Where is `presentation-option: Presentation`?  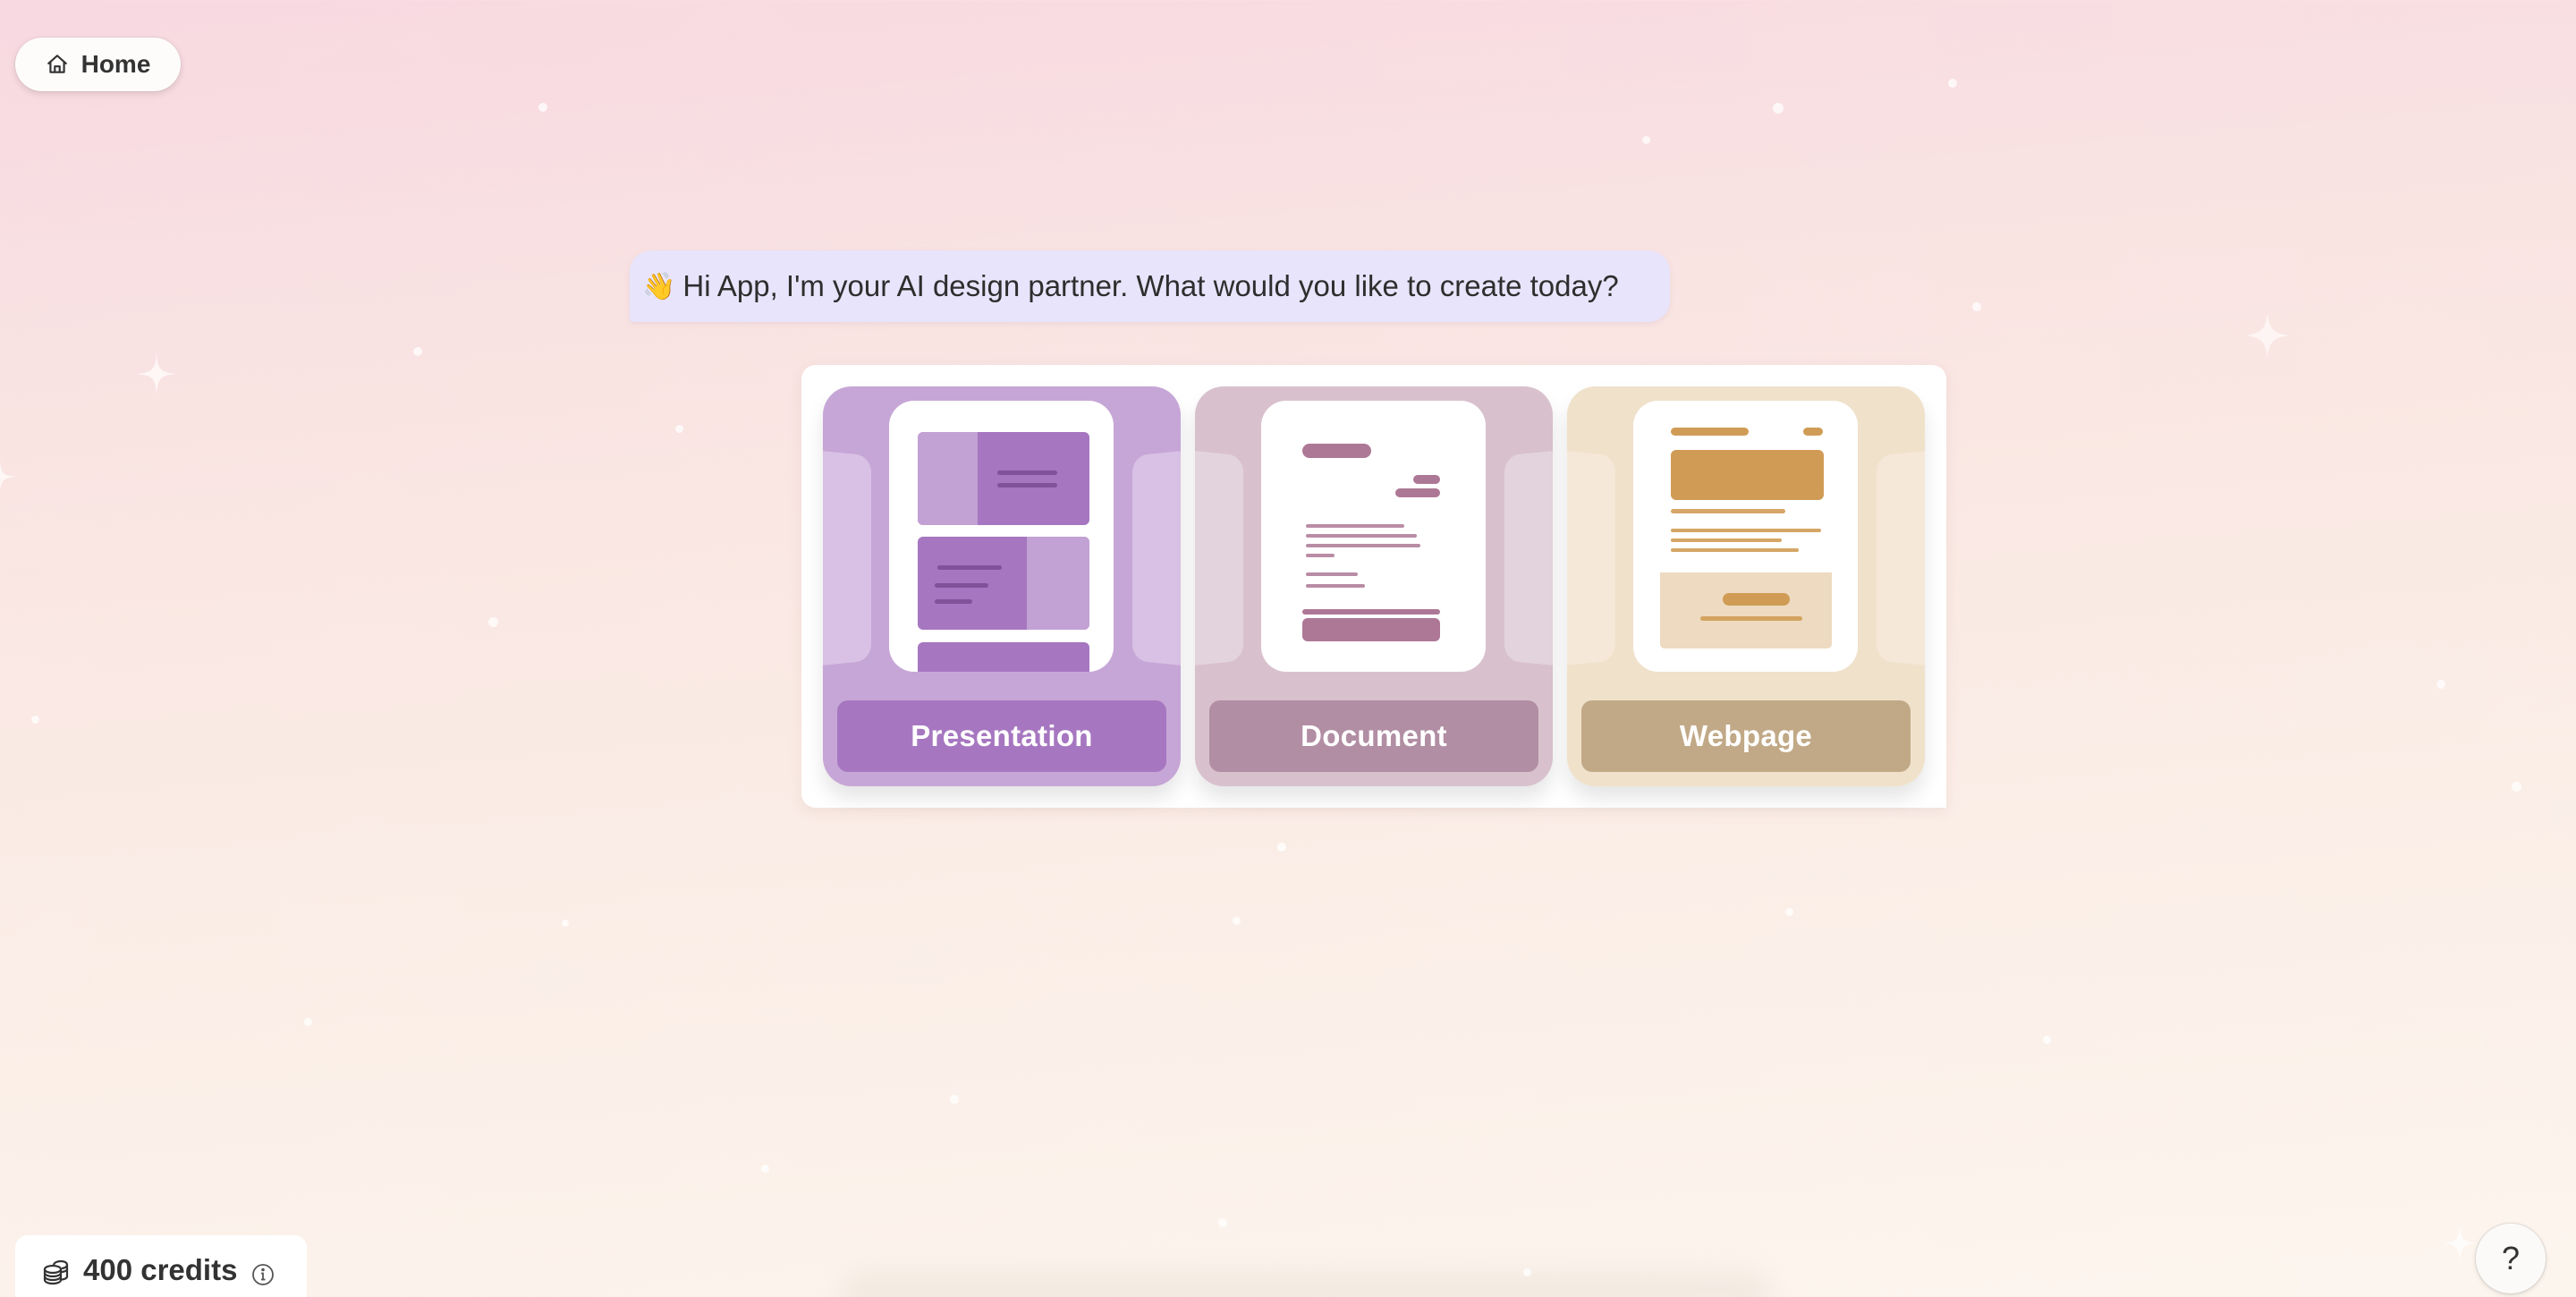
presentation-option: Presentation is located at coordinates (1002, 586).